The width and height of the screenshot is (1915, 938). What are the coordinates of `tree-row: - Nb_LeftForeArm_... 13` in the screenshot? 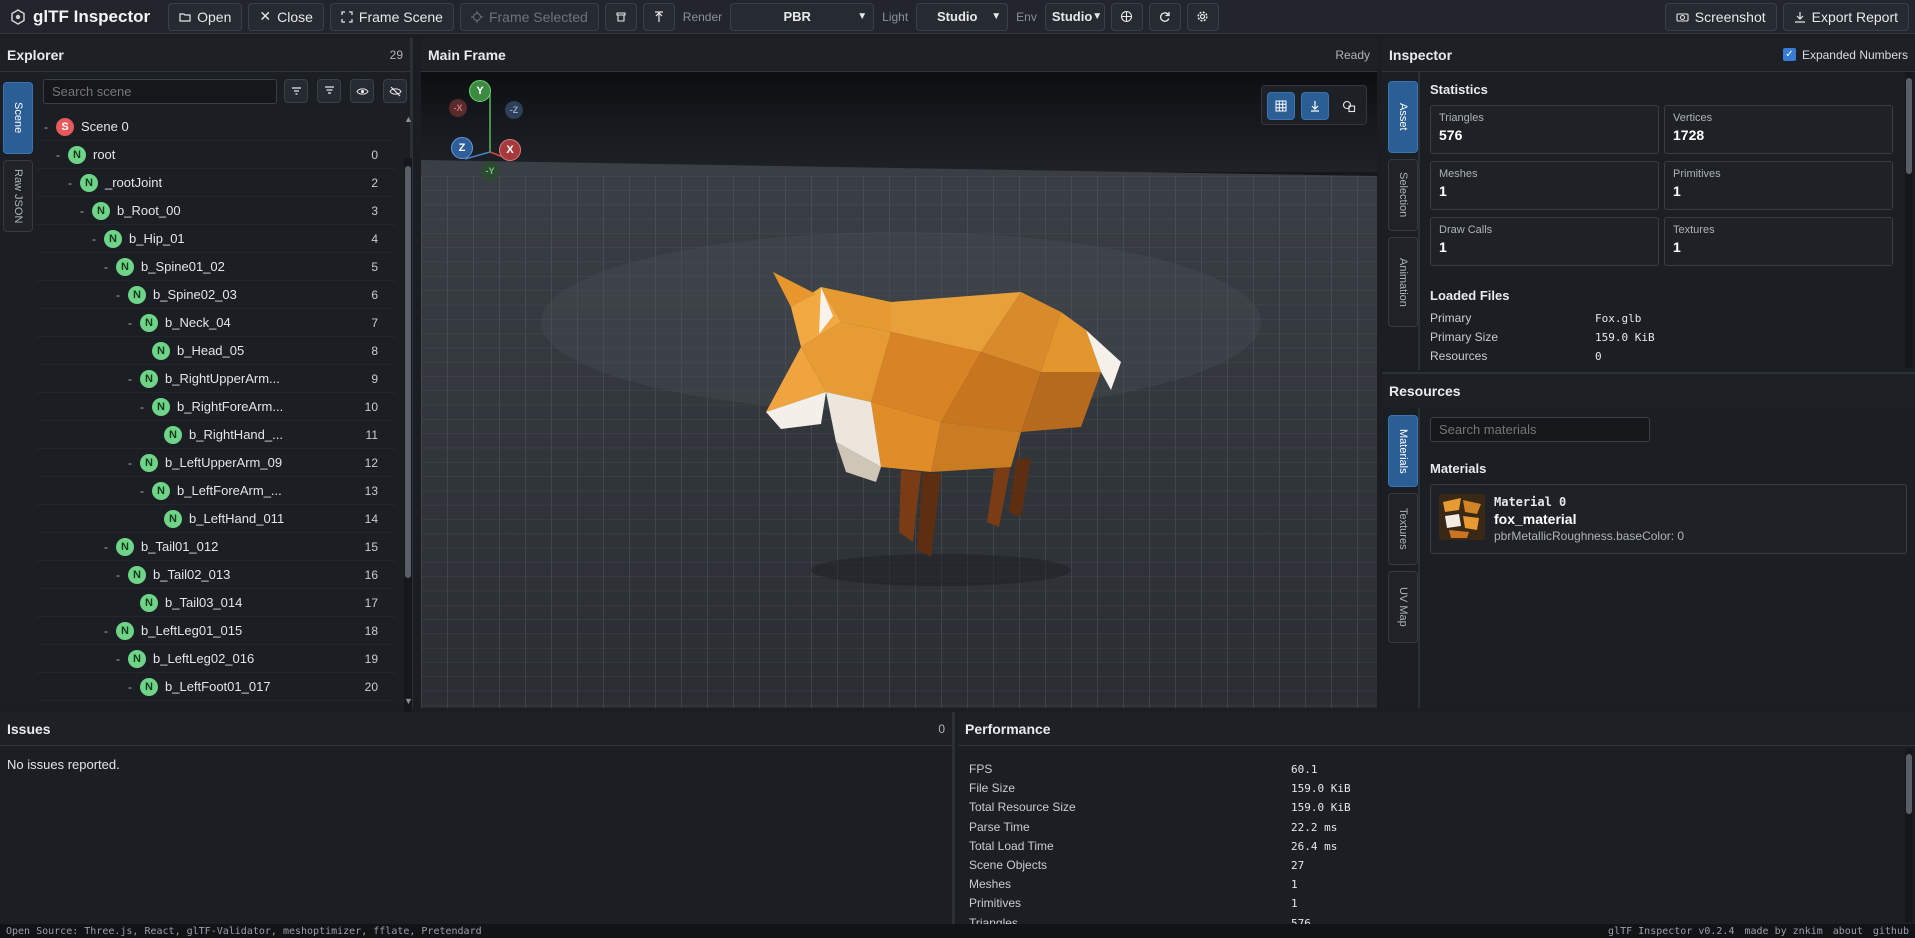 It's located at (216, 491).